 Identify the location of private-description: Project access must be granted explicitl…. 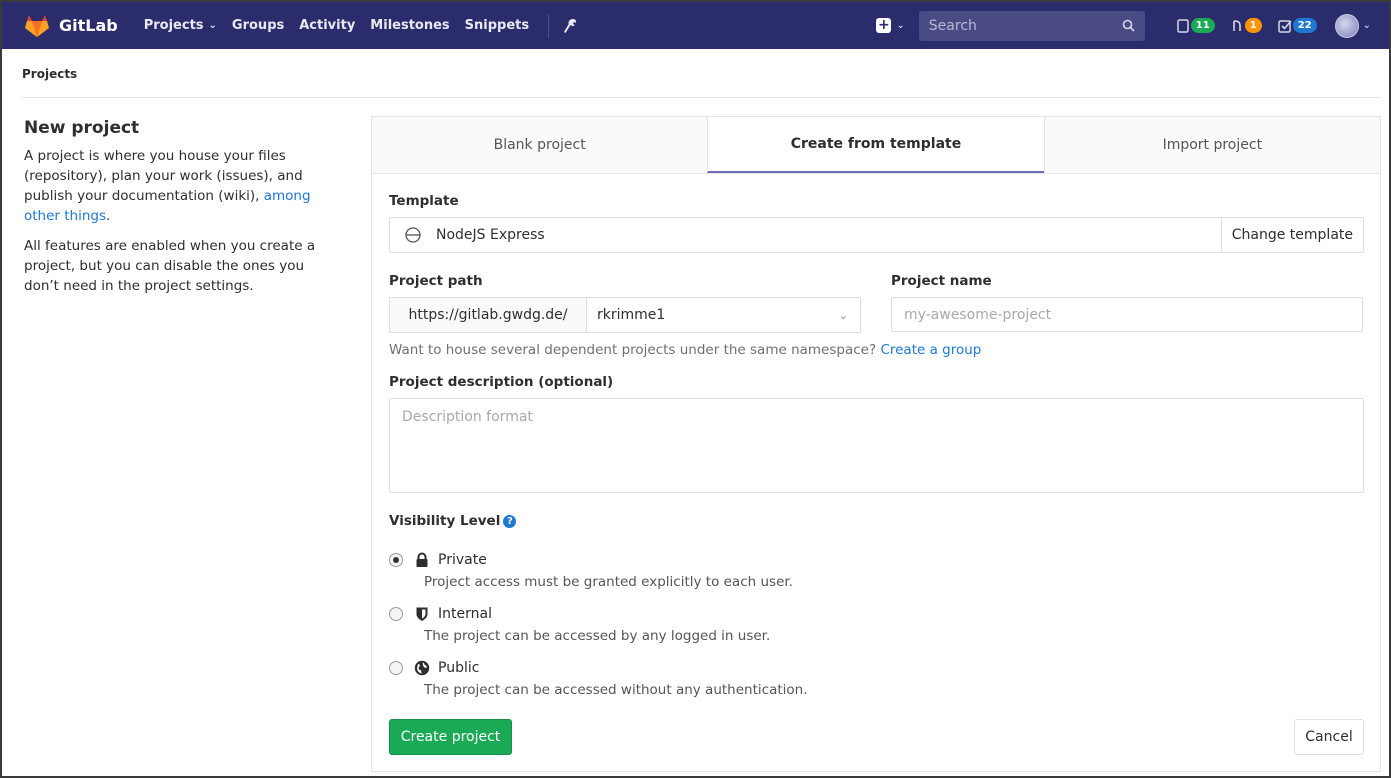
(608, 582).